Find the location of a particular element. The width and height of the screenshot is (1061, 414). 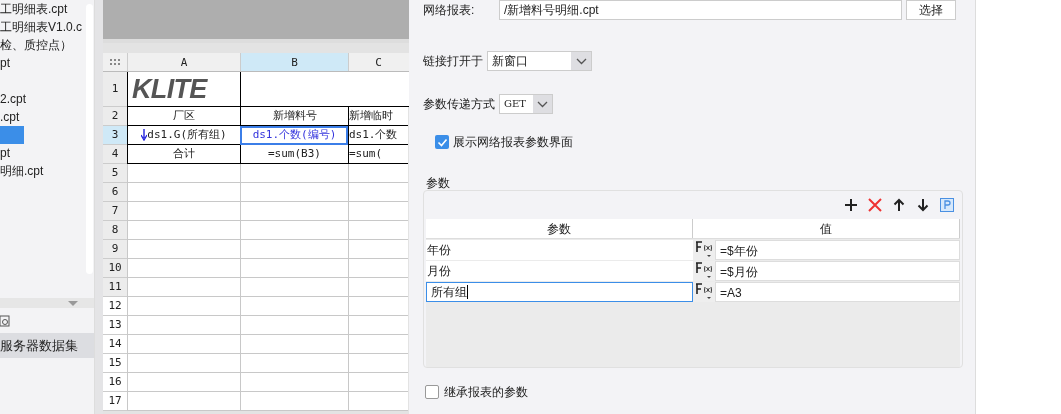

file-item: 工明细表V1.0.c is located at coordinates (41, 27).